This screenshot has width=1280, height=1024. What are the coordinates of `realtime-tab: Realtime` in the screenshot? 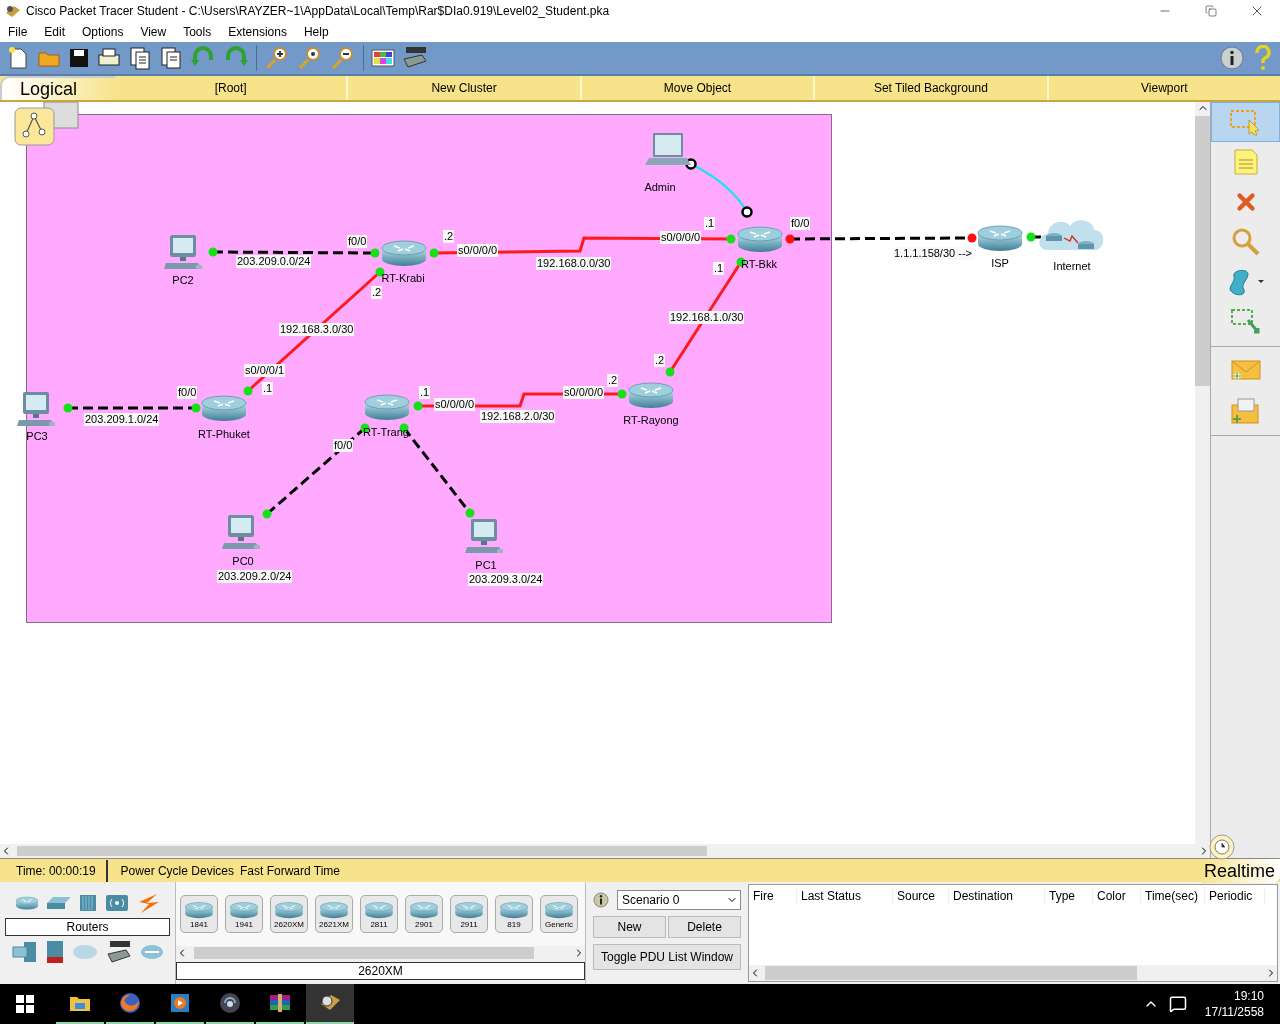 It's located at (1241, 870).